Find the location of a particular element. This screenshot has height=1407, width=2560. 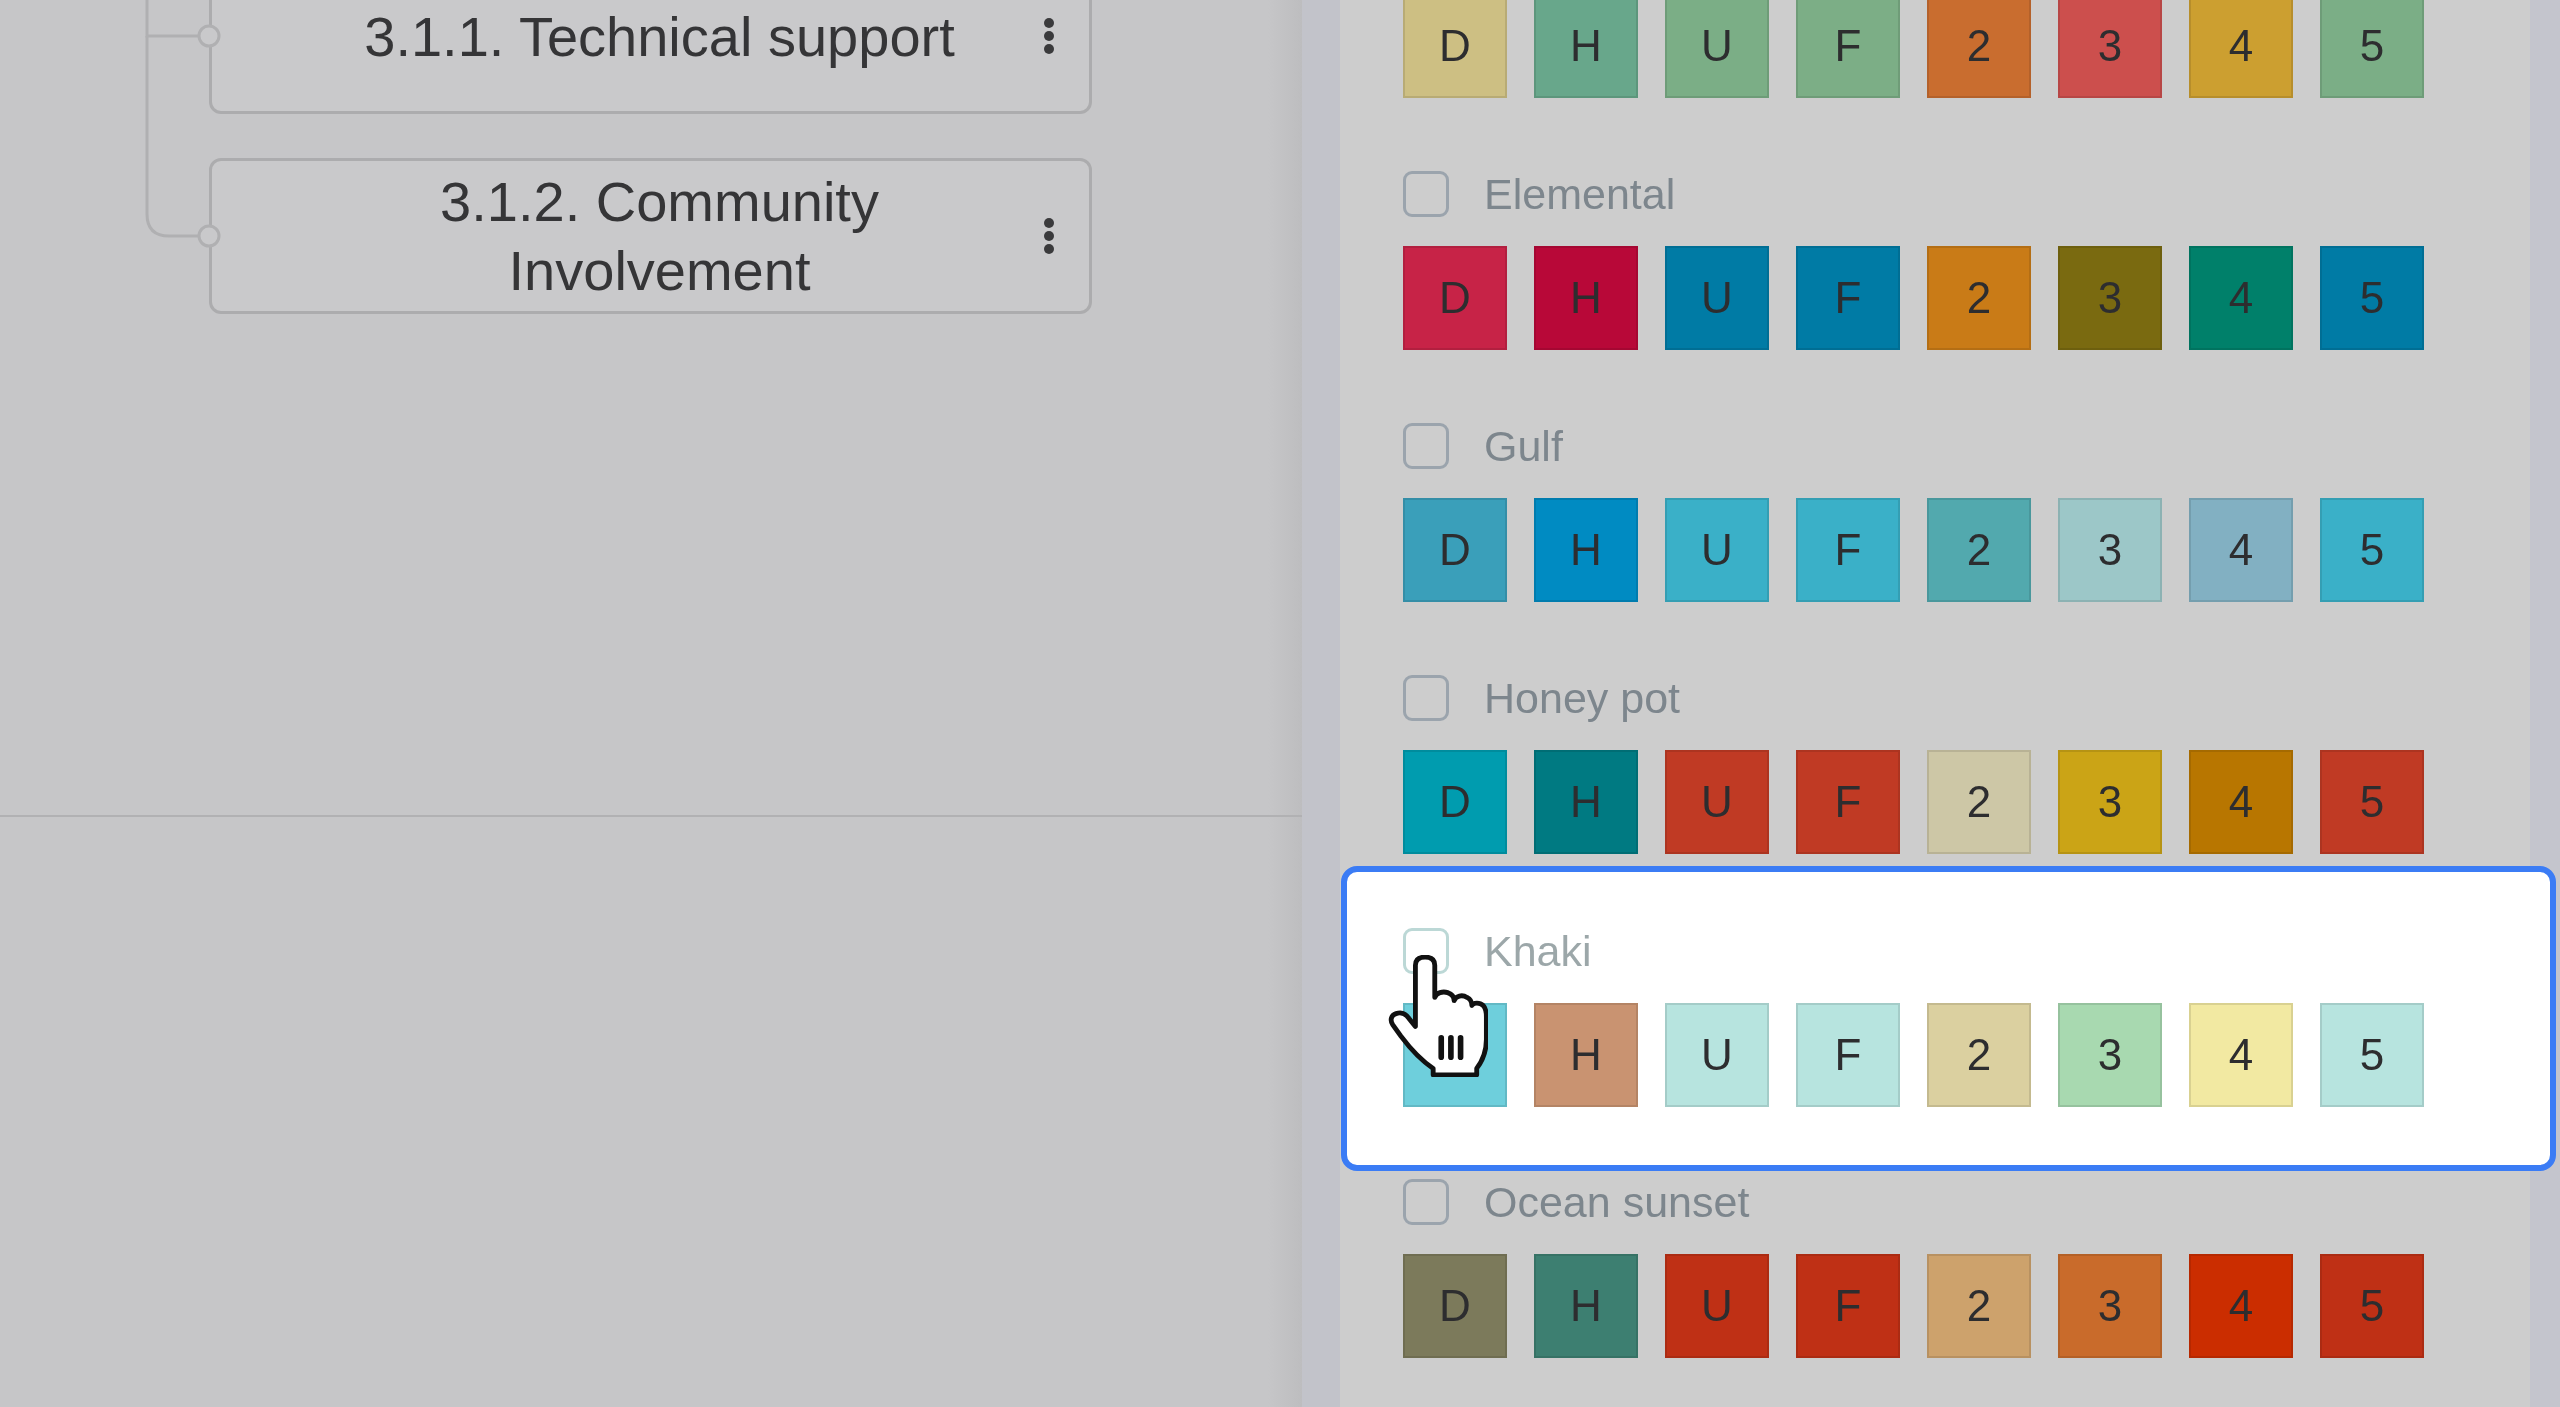

node-label: 3.1.1. Technical support is located at coordinates (659, 36).